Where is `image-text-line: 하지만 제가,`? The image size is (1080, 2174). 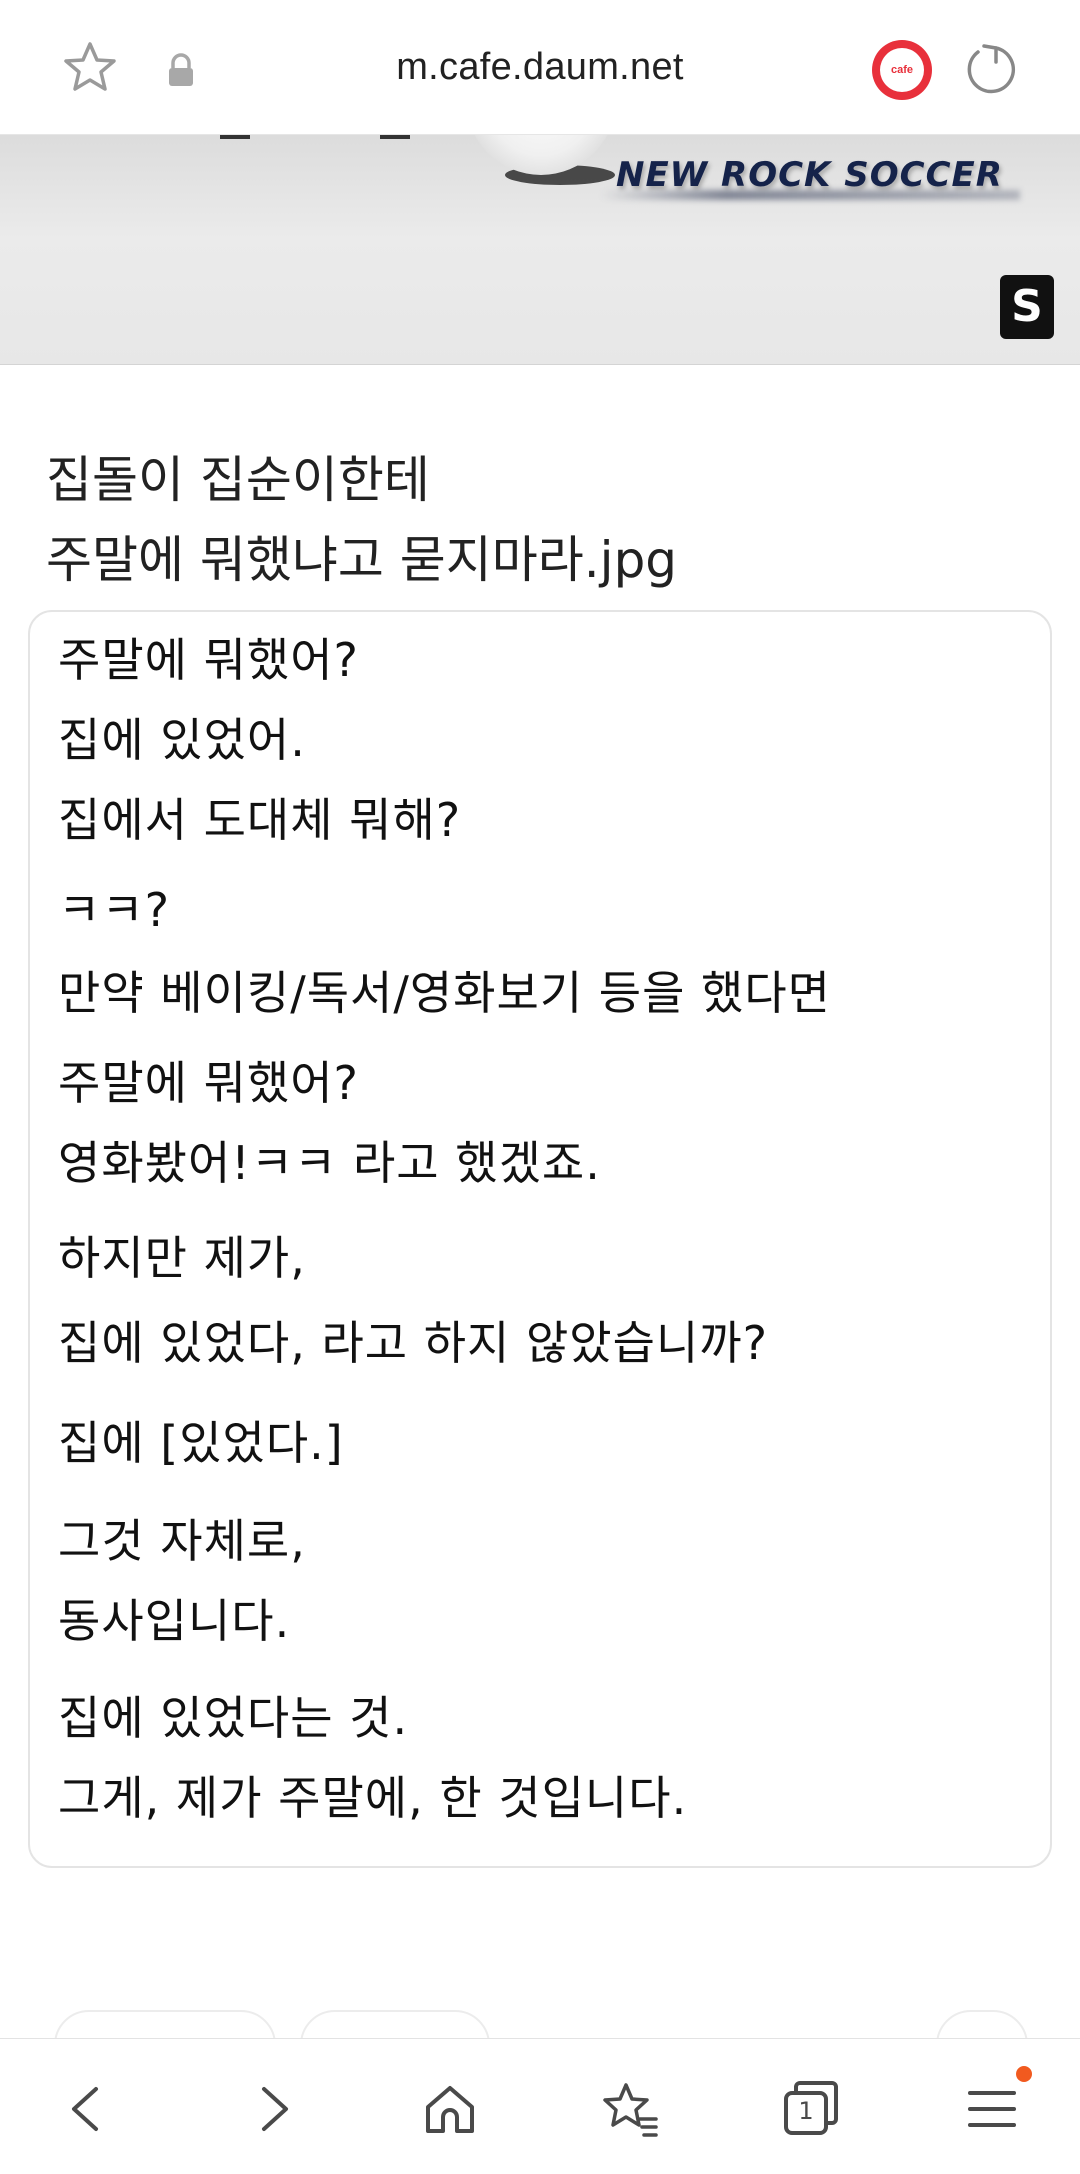 image-text-line: 하지만 제가, is located at coordinates (182, 1258).